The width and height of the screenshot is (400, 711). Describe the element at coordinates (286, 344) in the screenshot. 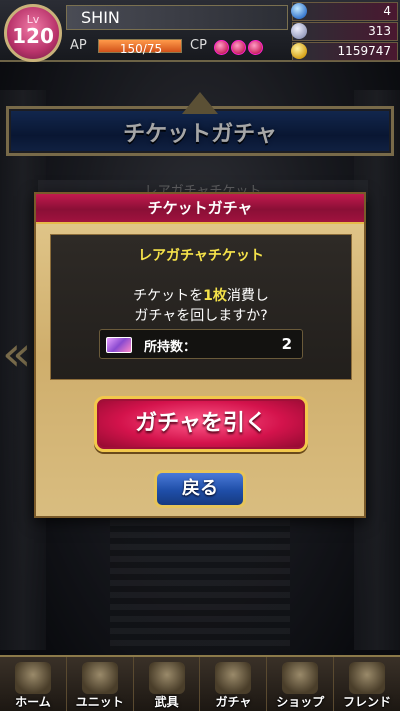

I see `owned-count-value: 2` at that location.